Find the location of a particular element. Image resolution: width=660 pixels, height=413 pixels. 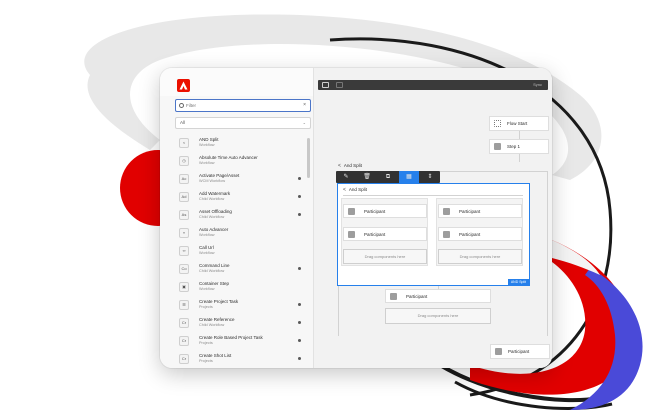

component-title: Asset Offloading is located at coordinates (215, 211).